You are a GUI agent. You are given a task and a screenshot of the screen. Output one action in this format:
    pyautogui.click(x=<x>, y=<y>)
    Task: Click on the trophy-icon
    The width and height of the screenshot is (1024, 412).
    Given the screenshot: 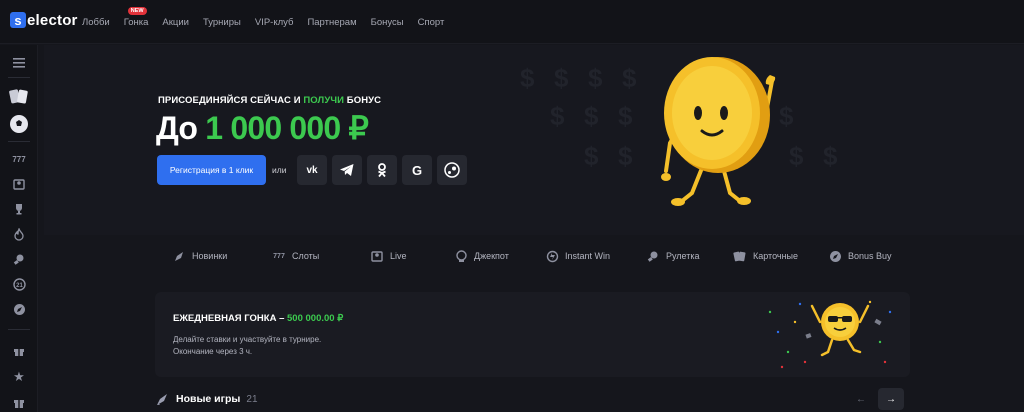 What is the action you would take?
    pyautogui.click(x=19, y=209)
    